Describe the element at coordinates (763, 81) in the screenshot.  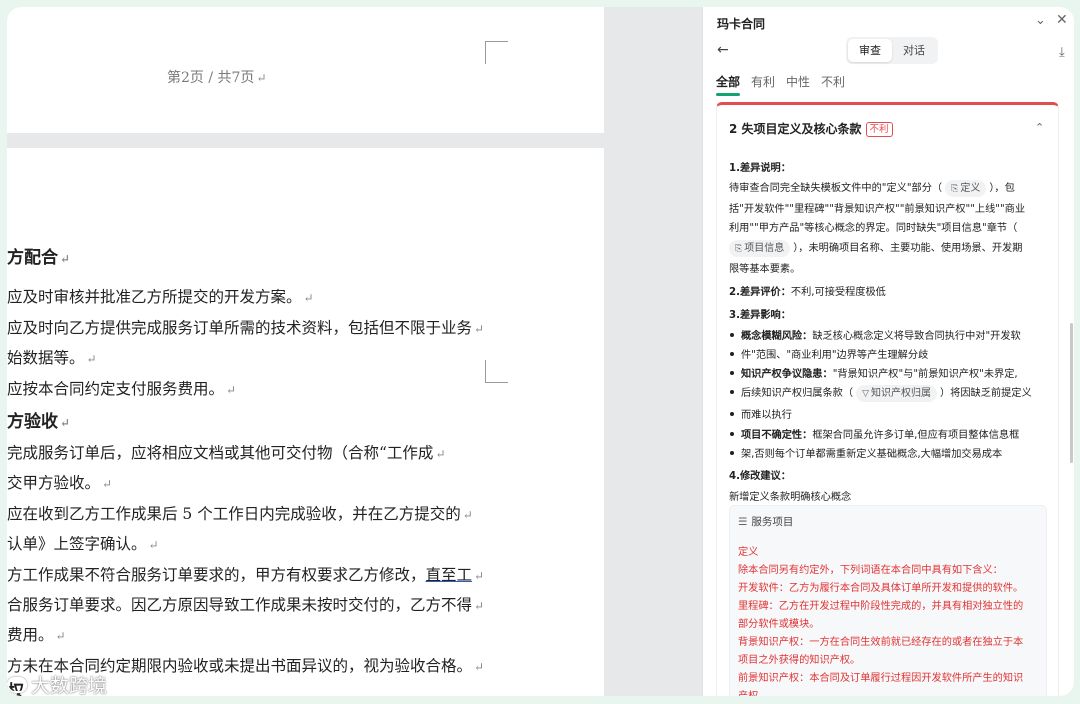
I see `filter-tab-favorable: 有利` at that location.